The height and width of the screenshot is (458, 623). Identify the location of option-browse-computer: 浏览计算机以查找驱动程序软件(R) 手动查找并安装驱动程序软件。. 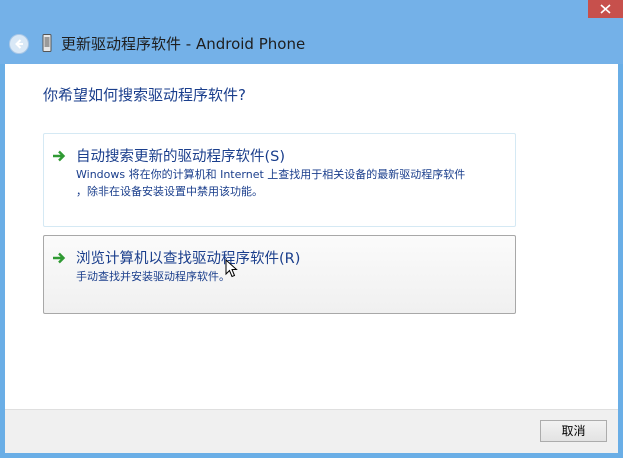
(279, 274).